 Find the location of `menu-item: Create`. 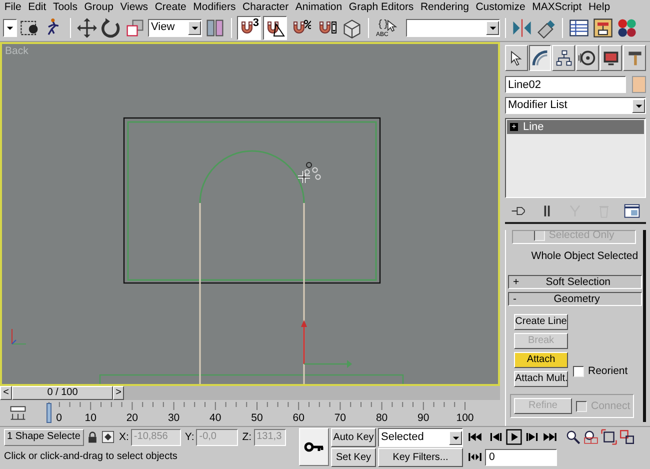

menu-item: Create is located at coordinates (170, 7).